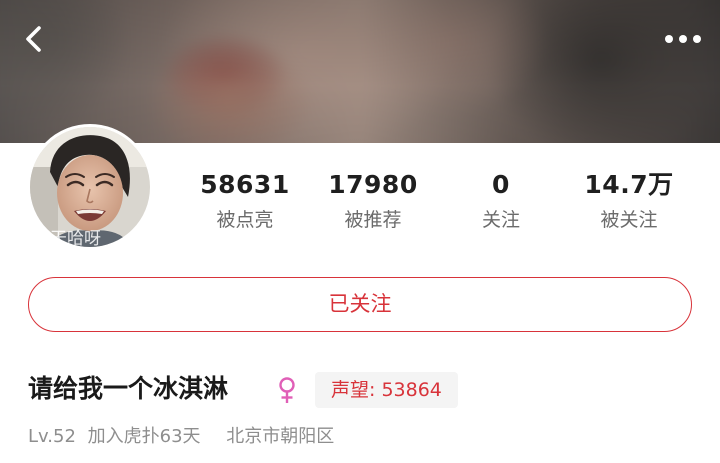  I want to click on stat-followers-value: 14.7万, so click(629, 184).